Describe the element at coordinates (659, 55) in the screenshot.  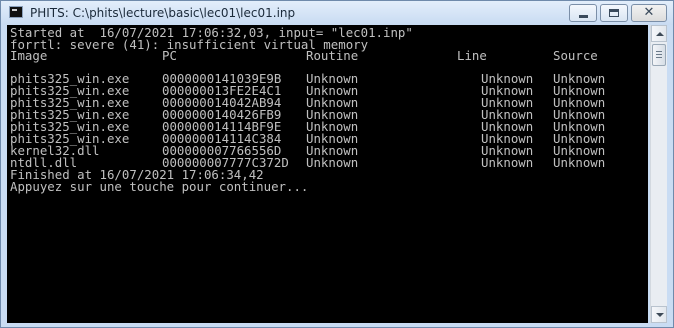
I see `scroll-thumb` at that location.